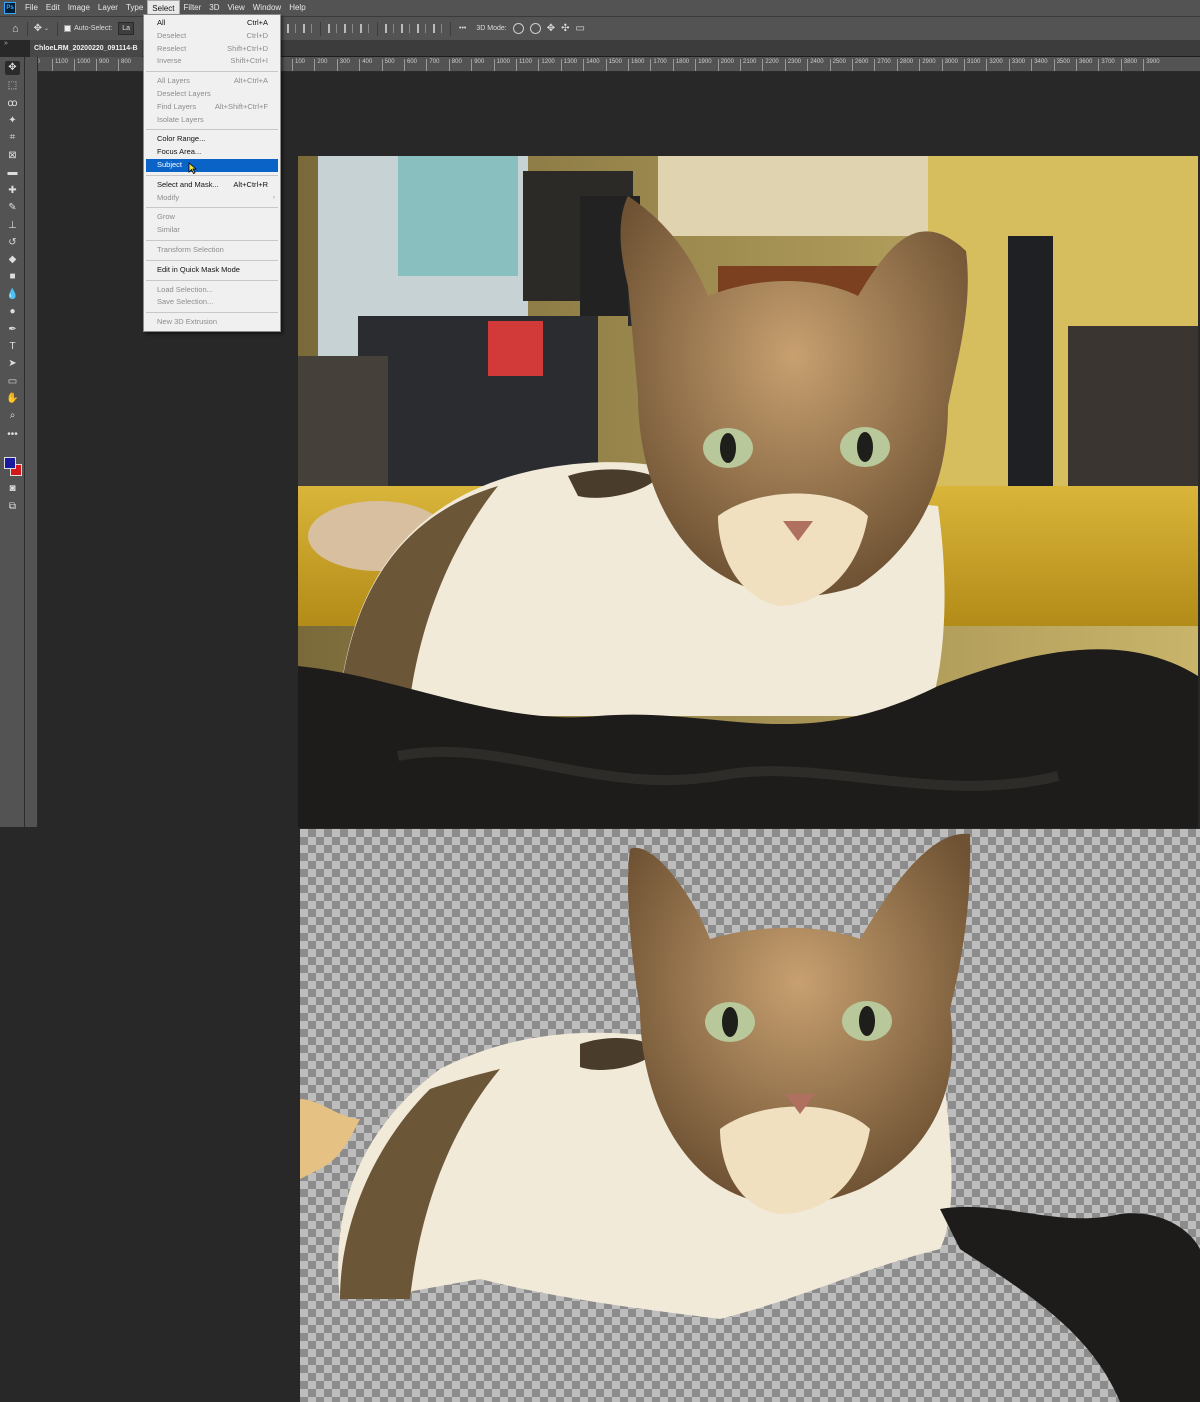 This screenshot has width=1200, height=1402. I want to click on more-tools-icon: •••, so click(12, 435).